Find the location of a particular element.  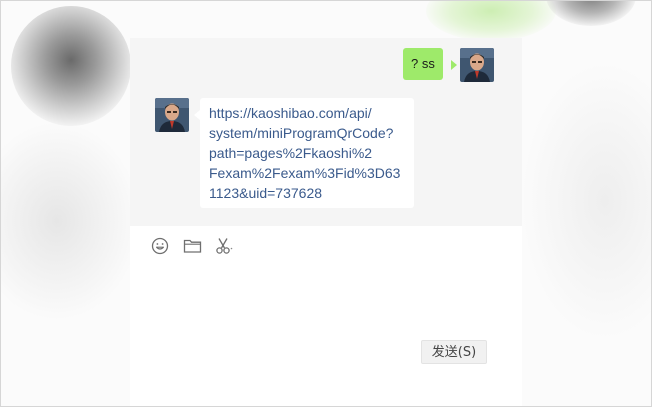

emoji-icon is located at coordinates (160, 246).